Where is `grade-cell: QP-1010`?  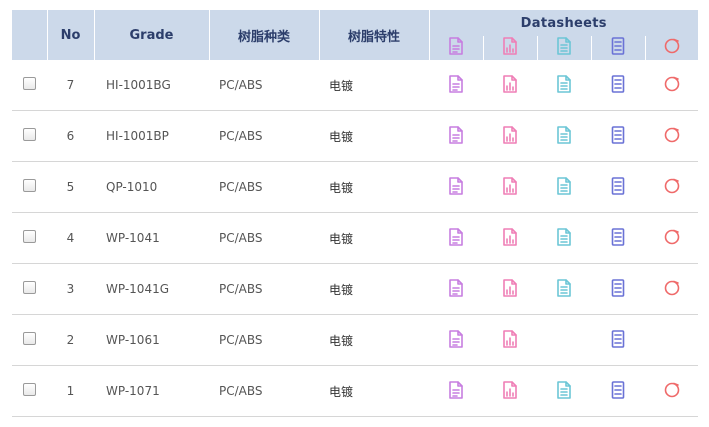
grade-cell: QP-1010 is located at coordinates (151, 187).